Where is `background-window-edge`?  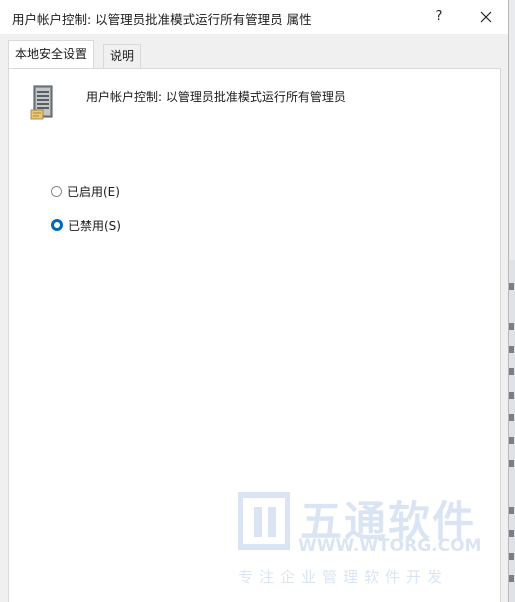
background-window-edge is located at coordinates (512, 431).